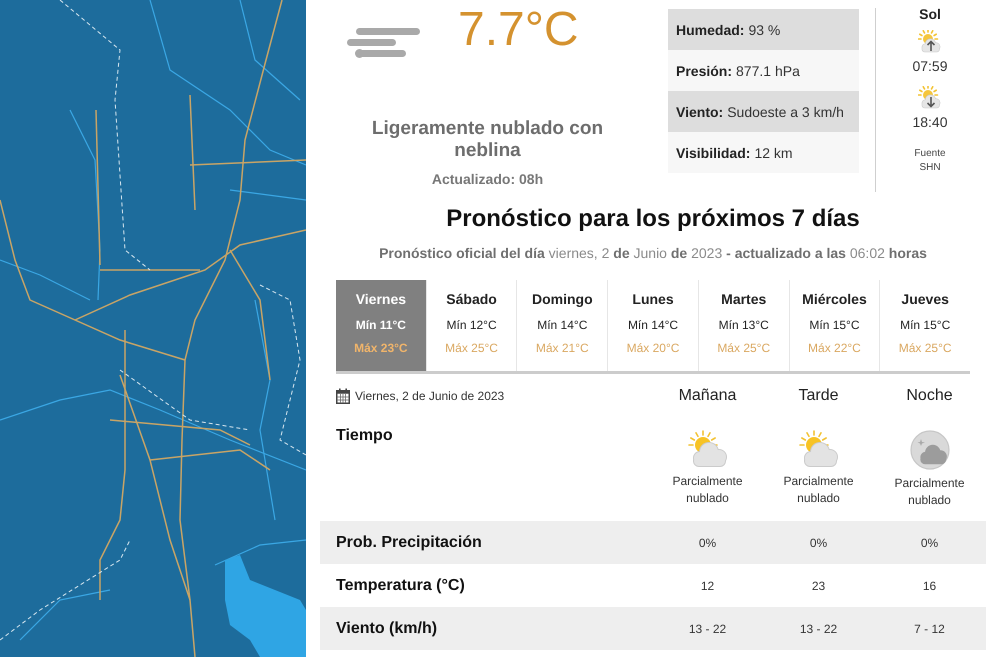 This screenshot has width=993, height=657. I want to click on sunset-icon, so click(930, 98).